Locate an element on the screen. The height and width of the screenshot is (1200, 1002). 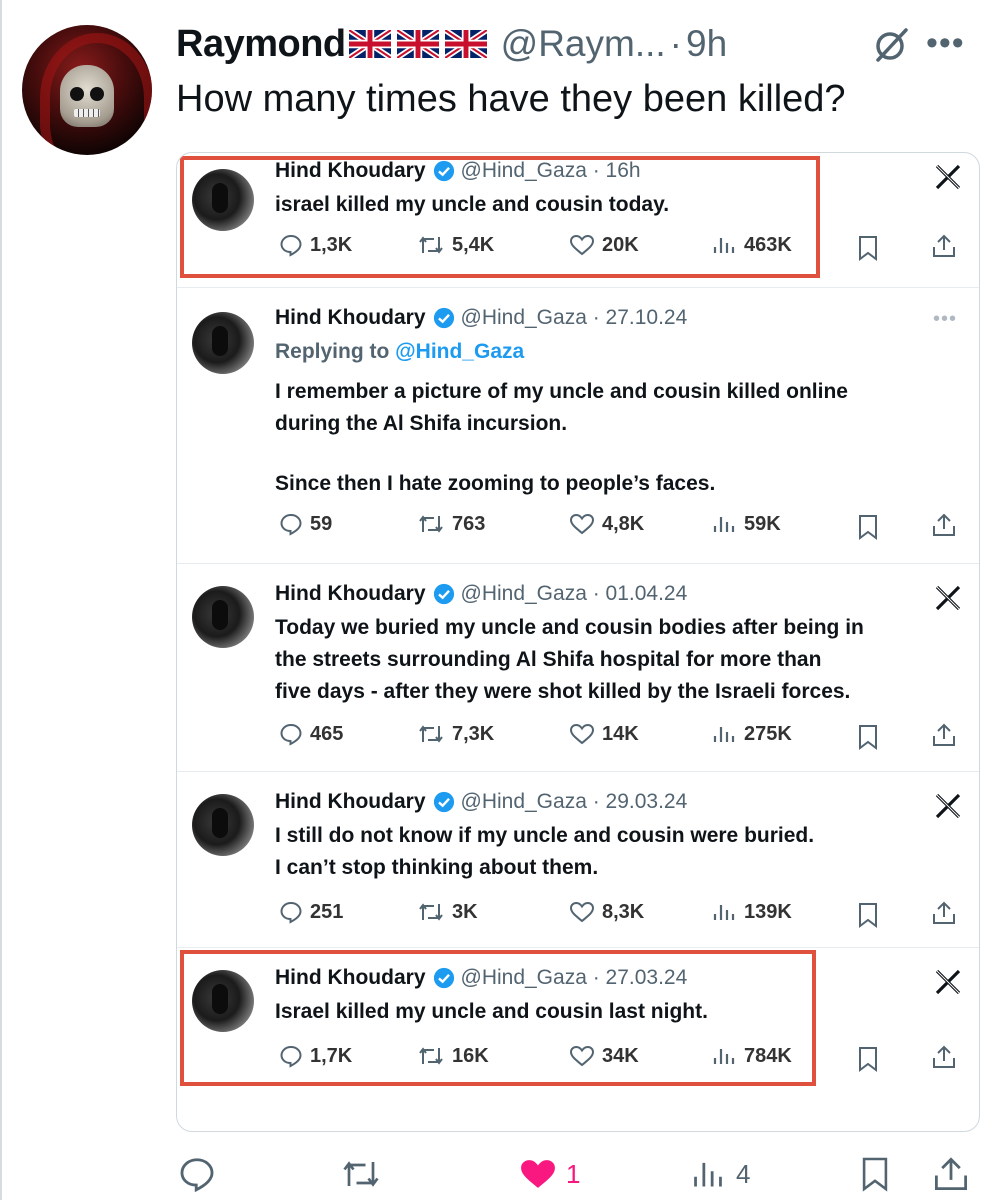
repost-stat: 7,3K is located at coordinates (455, 734).